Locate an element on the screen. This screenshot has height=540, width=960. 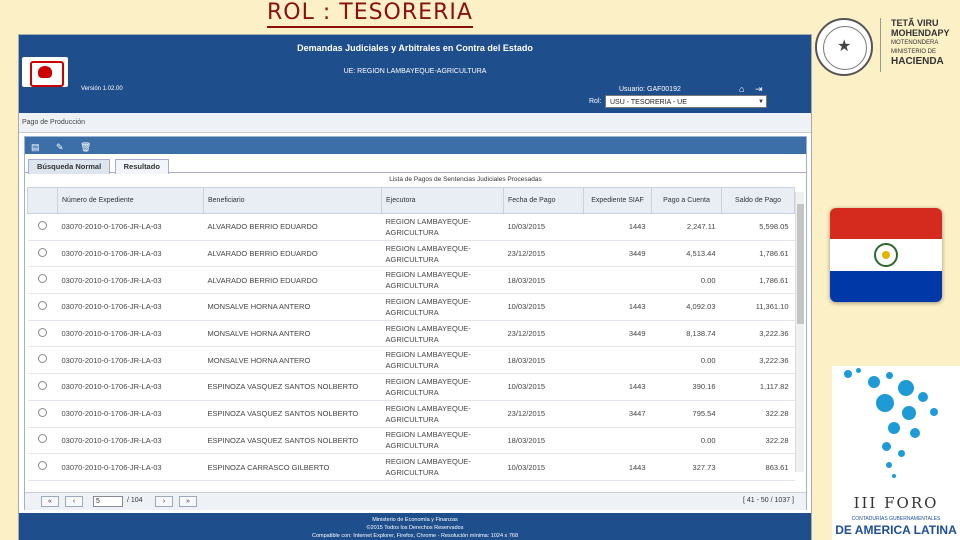
ministry-line1: TETÃ VIRU is located at coordinates (915, 23).